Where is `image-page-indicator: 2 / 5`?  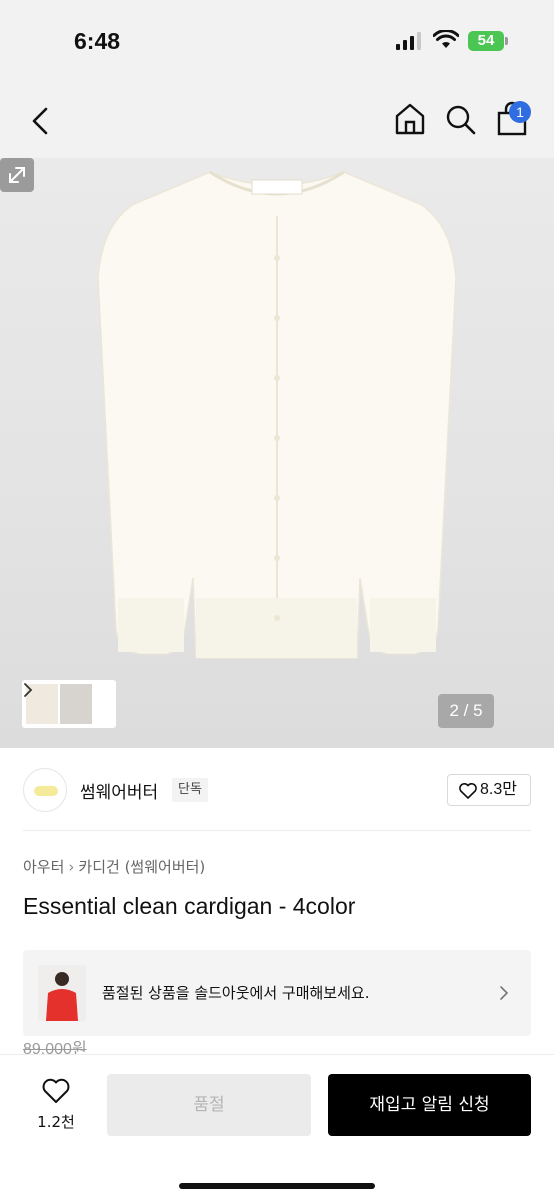
image-page-indicator: 2 / 5 is located at coordinates (466, 711).